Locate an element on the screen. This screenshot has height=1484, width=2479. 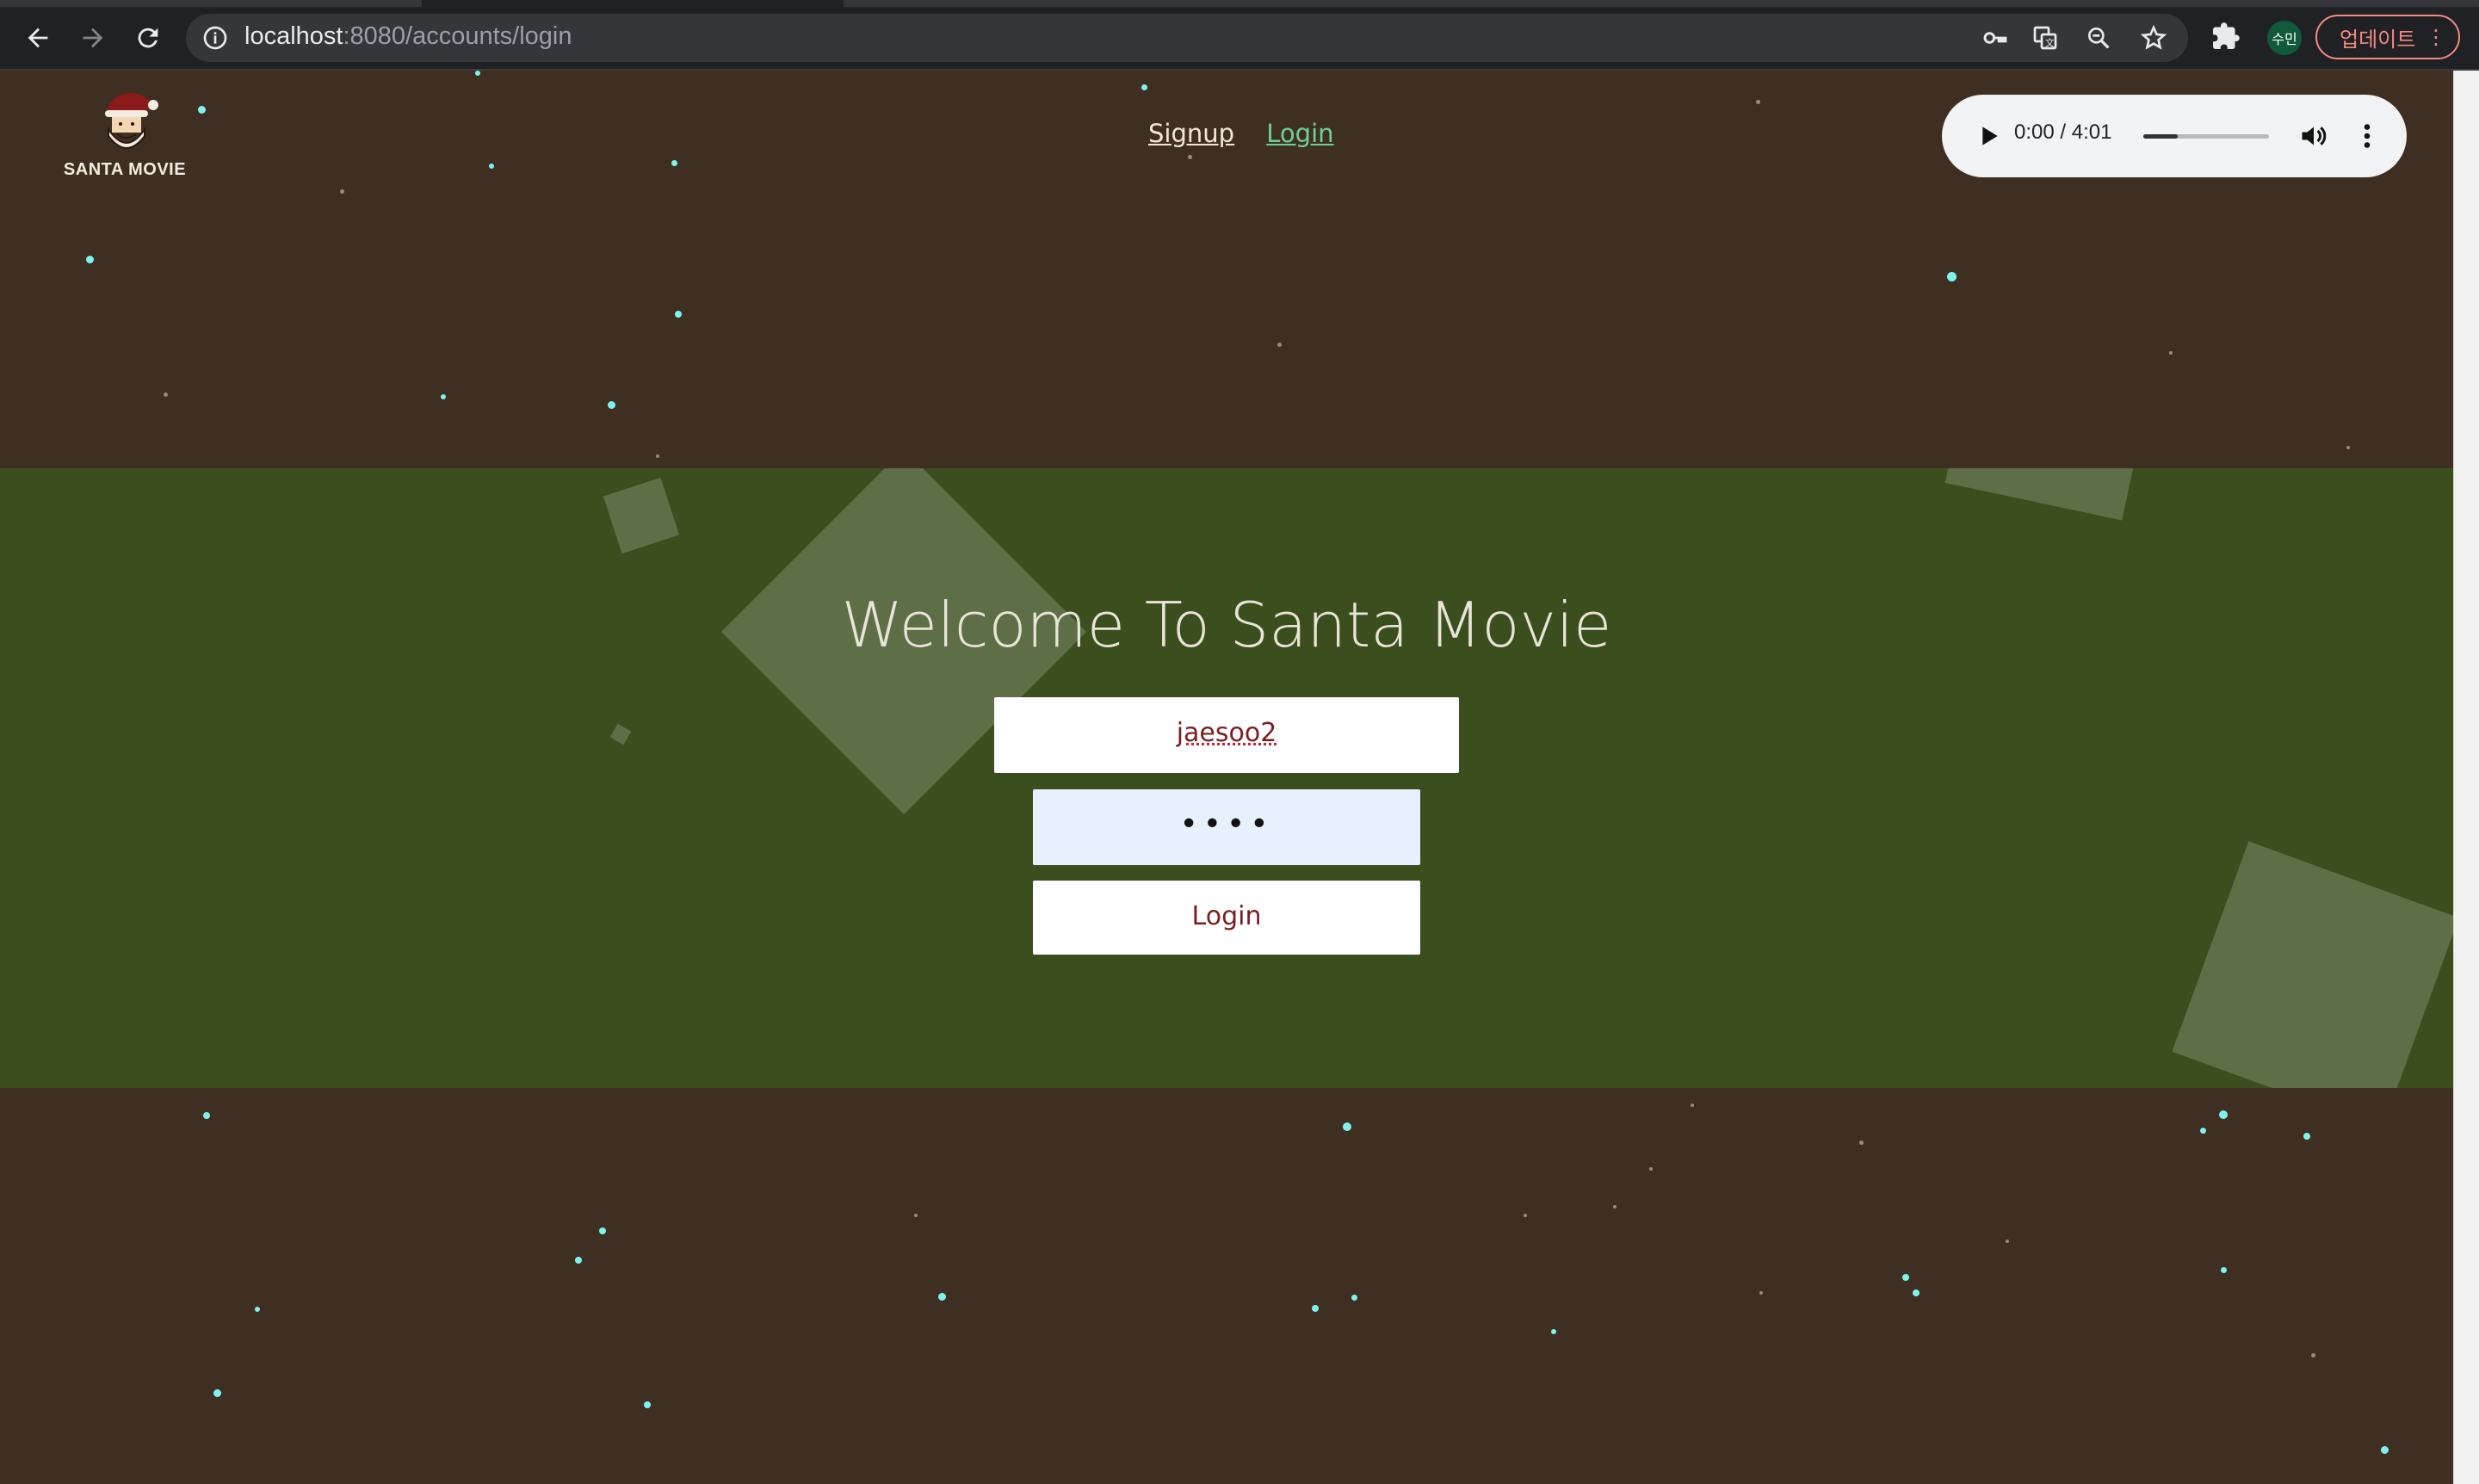
forward-button is located at coordinates (93, 38).